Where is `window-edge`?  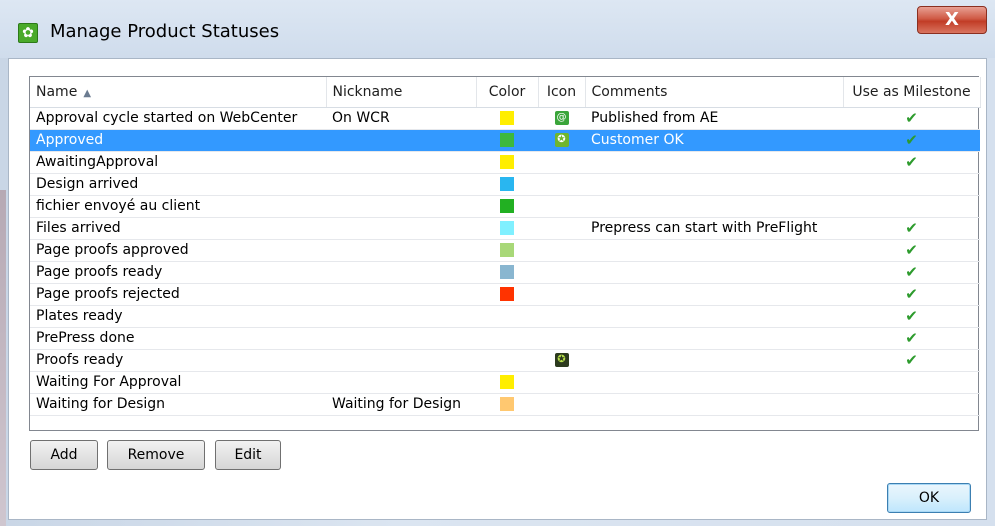 window-edge is located at coordinates (3, 358).